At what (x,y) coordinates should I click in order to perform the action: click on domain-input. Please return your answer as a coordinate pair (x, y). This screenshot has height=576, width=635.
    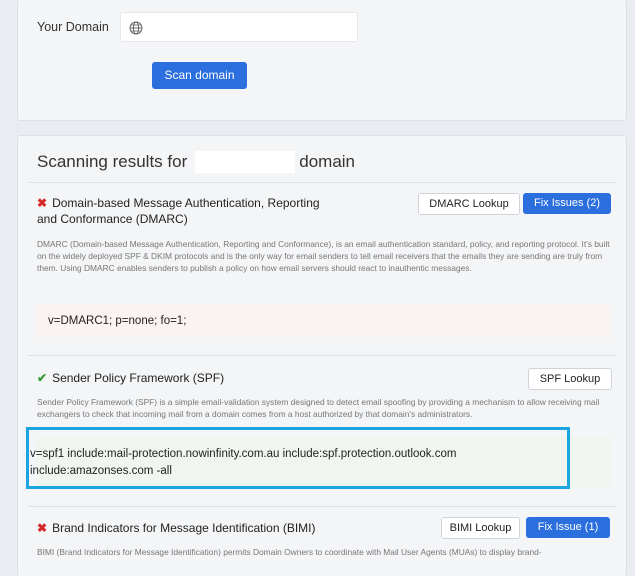
    Looking at the image, I should click on (239, 27).